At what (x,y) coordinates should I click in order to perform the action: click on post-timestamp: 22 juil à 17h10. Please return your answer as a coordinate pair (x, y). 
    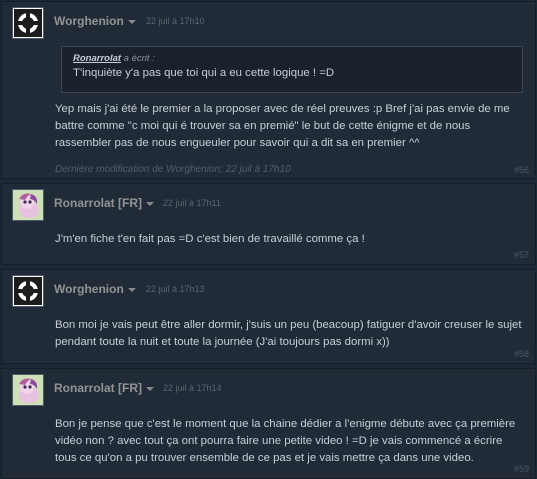
    Looking at the image, I should click on (175, 21).